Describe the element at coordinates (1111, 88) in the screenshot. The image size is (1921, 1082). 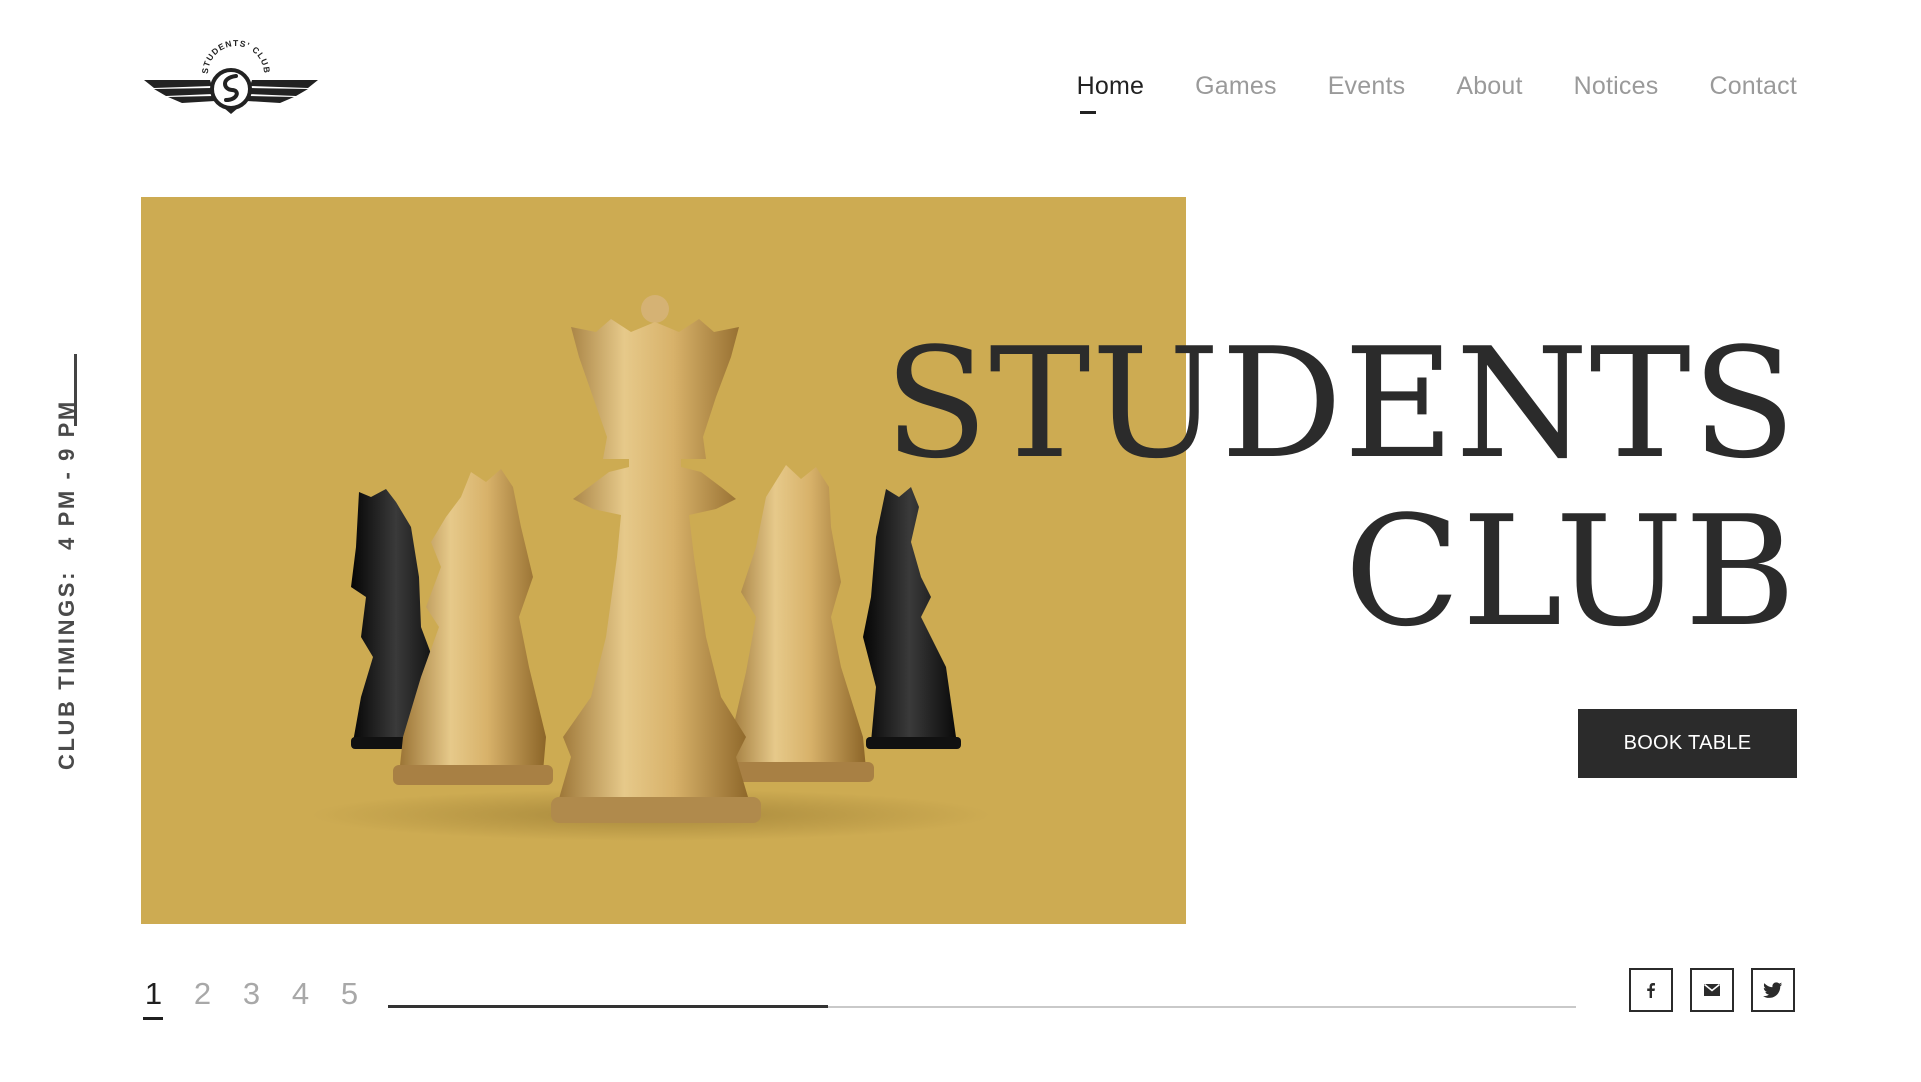
I see `nav-home: Home` at that location.